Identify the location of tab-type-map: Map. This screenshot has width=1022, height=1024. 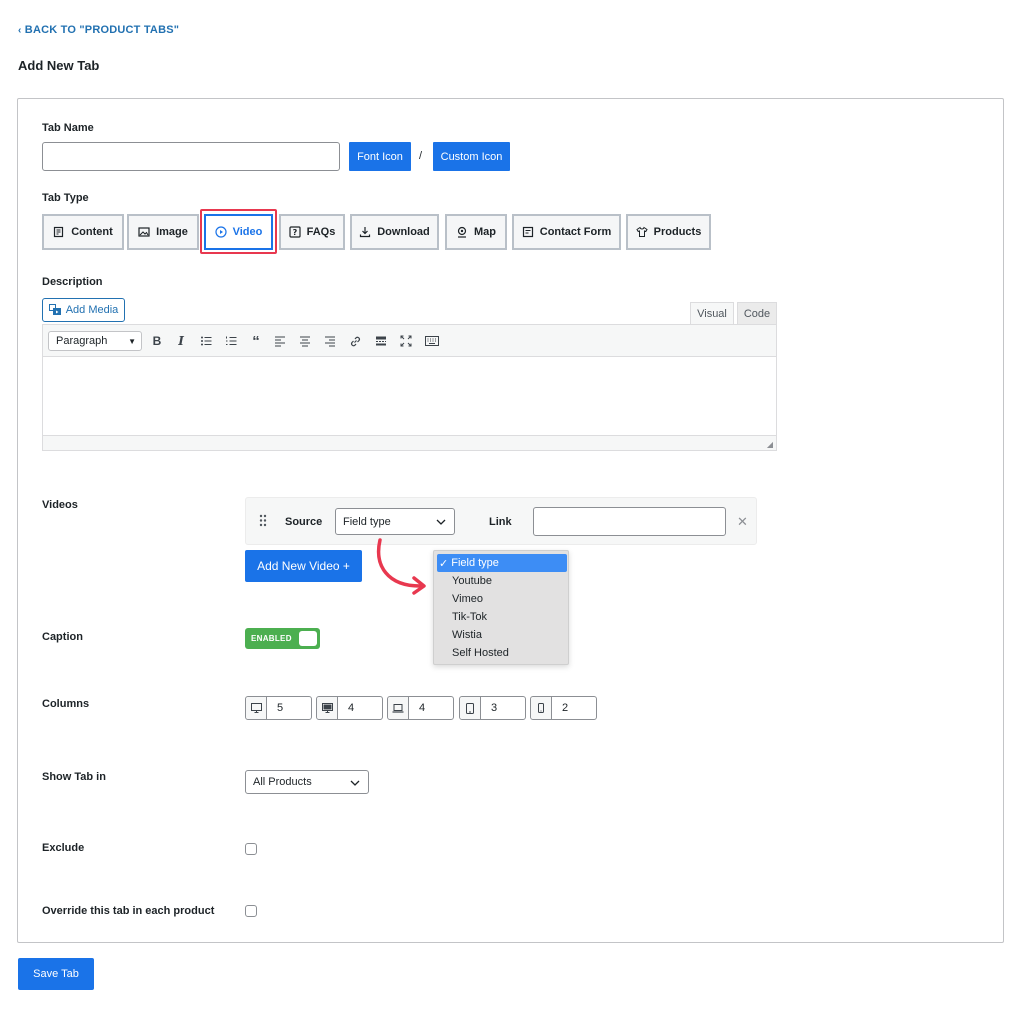
(476, 232).